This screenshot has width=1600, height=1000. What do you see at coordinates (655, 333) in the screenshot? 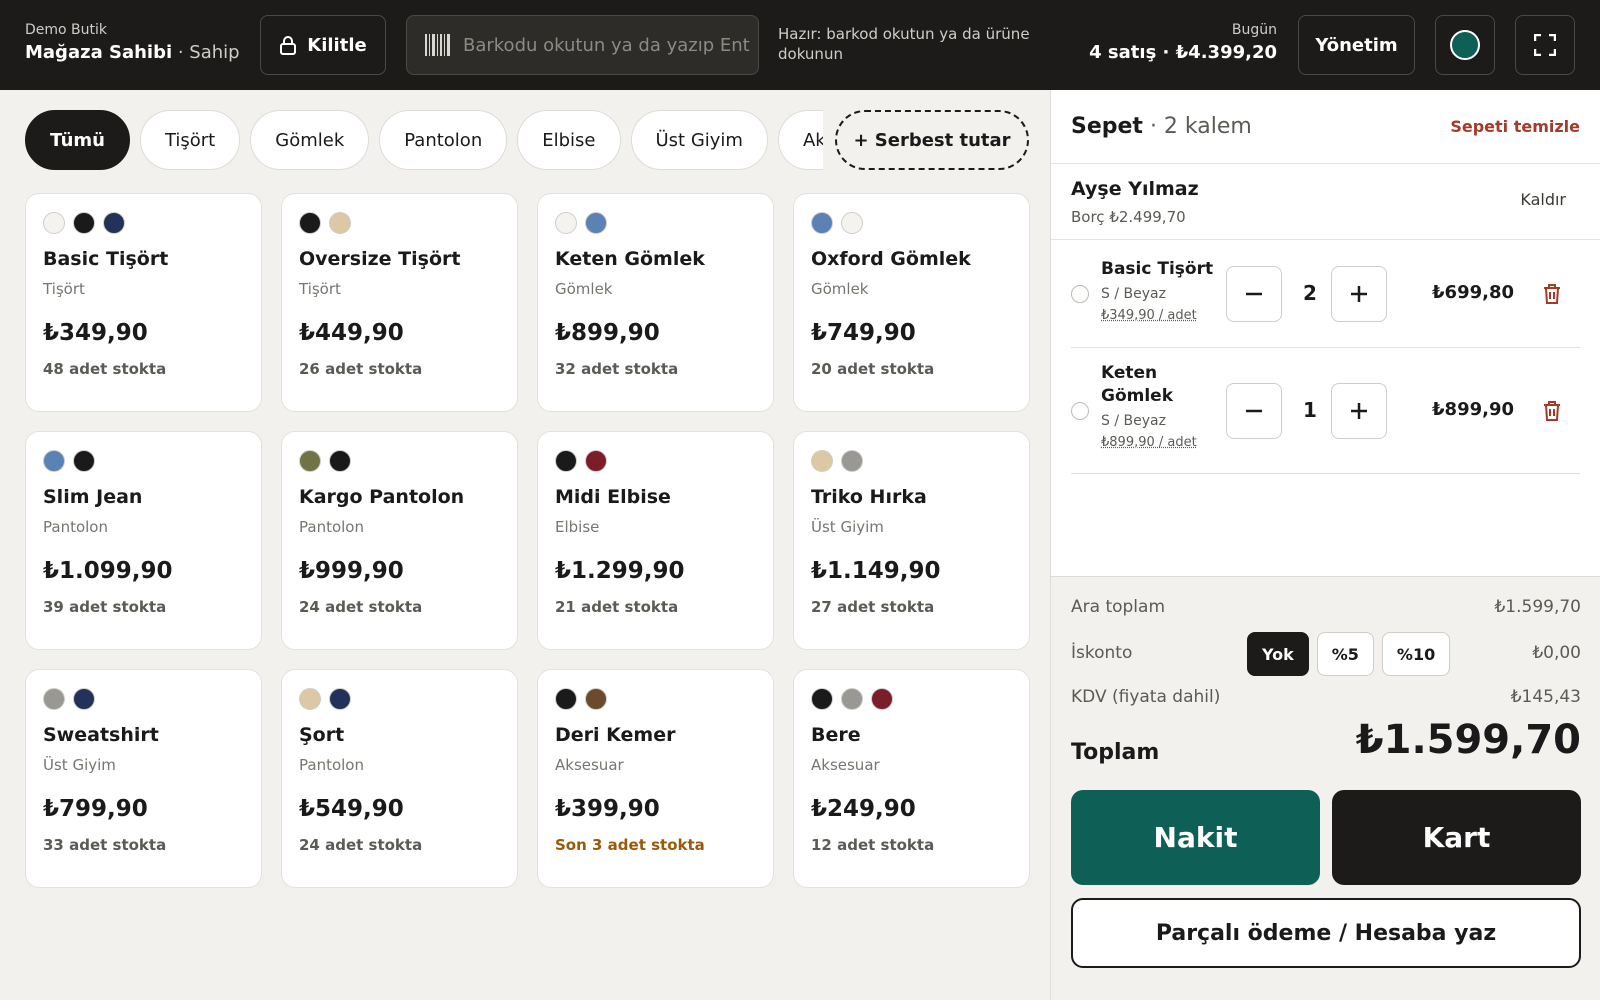
I see `product-price: ₺899,90` at bounding box center [655, 333].